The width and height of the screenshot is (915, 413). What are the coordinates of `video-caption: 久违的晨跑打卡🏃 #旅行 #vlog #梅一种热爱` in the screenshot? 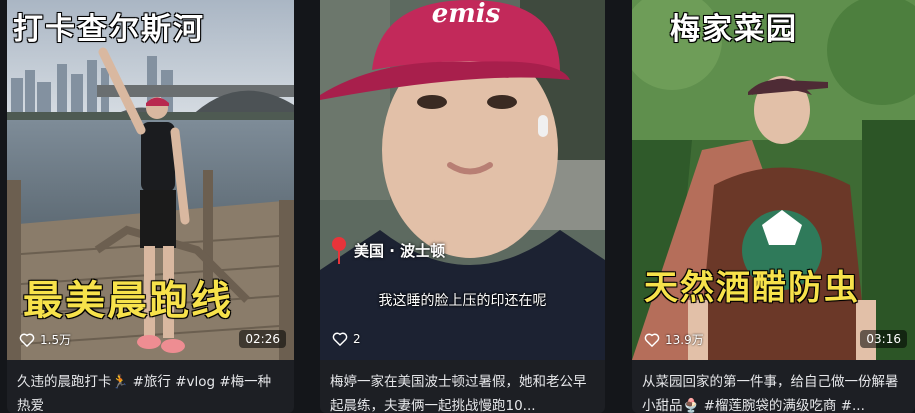 It's located at (150, 391).